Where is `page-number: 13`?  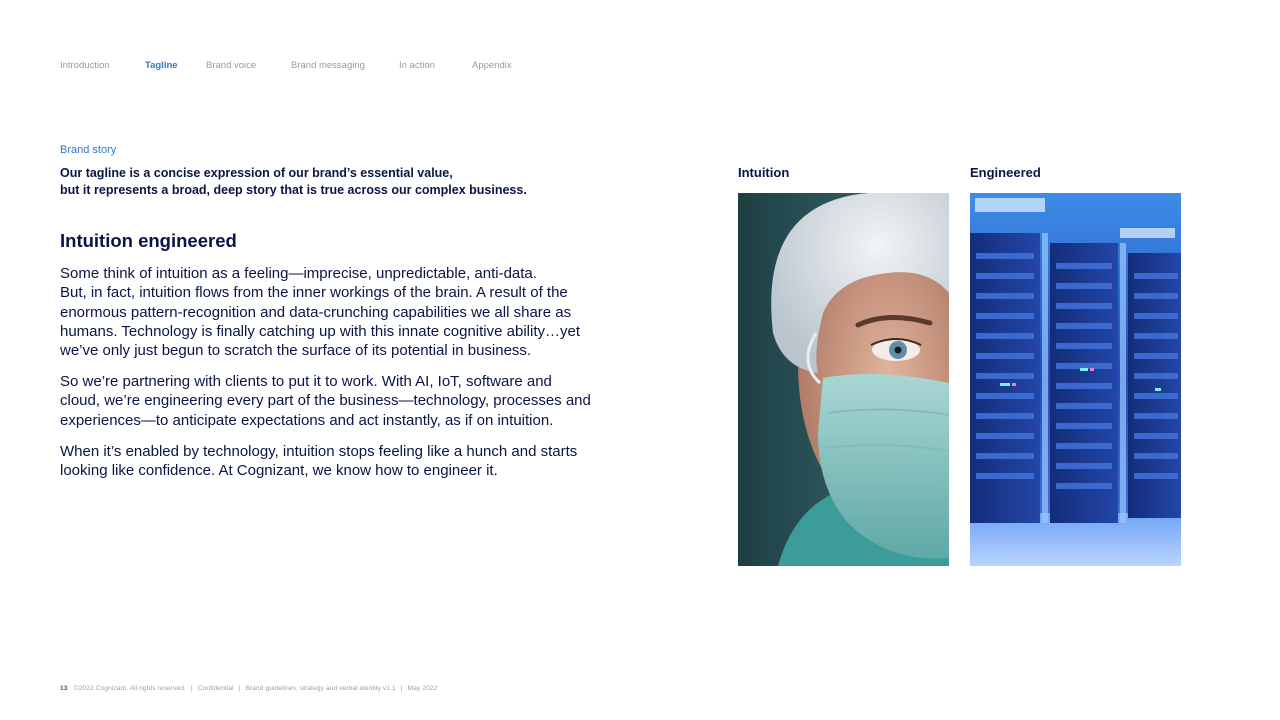
page-number: 13 is located at coordinates (64, 688).